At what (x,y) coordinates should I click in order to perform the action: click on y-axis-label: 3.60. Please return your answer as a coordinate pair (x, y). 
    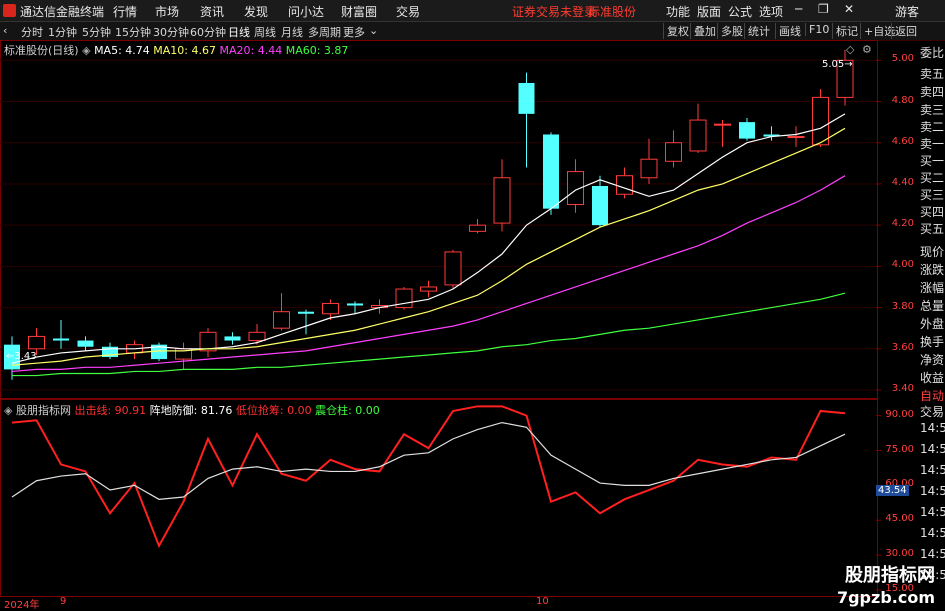
    Looking at the image, I should click on (902, 347).